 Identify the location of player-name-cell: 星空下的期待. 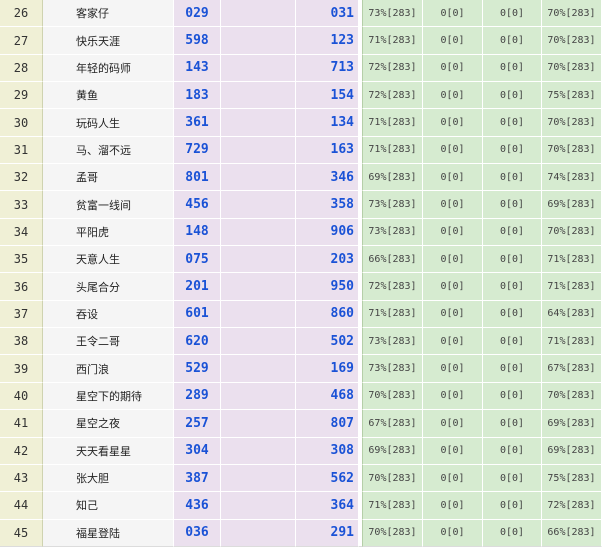
(108, 396).